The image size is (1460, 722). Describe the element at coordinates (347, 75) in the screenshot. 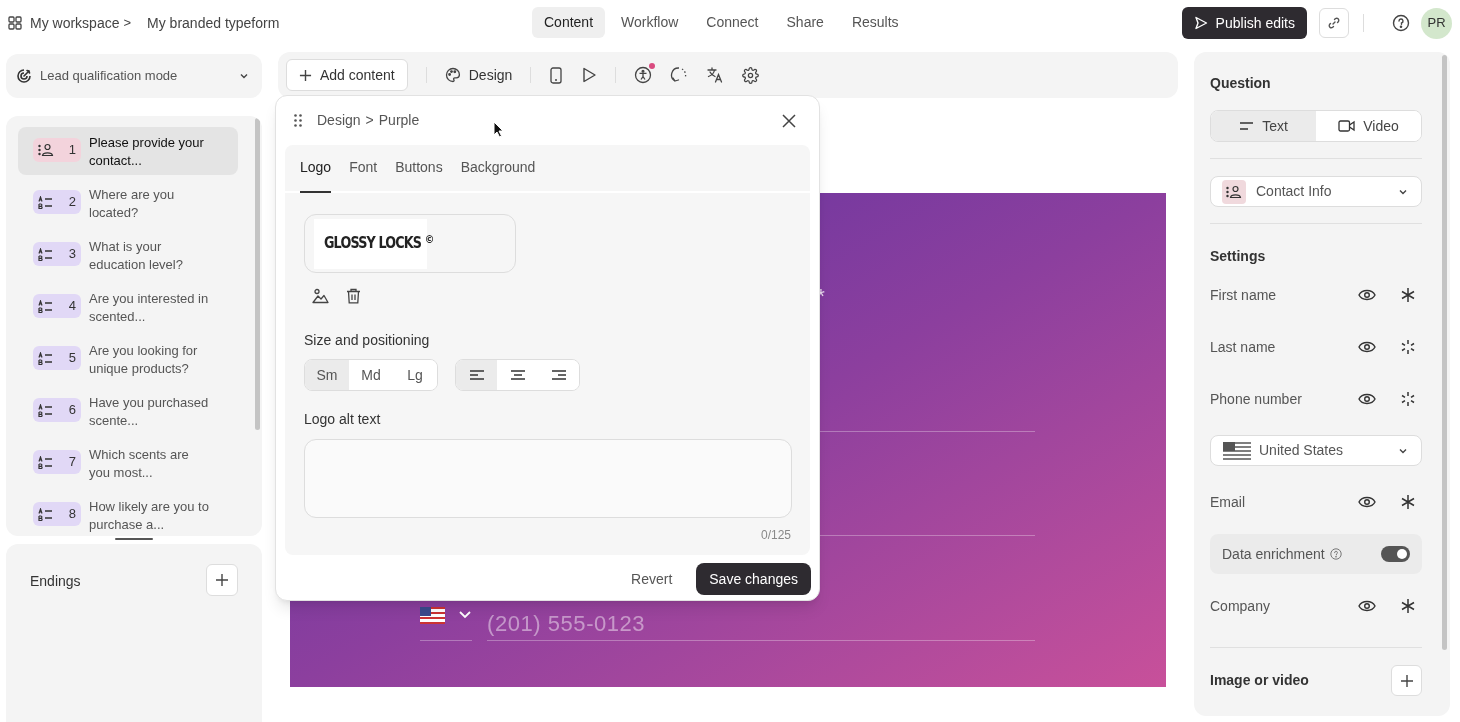

I see `add-content-button: Add content` at that location.